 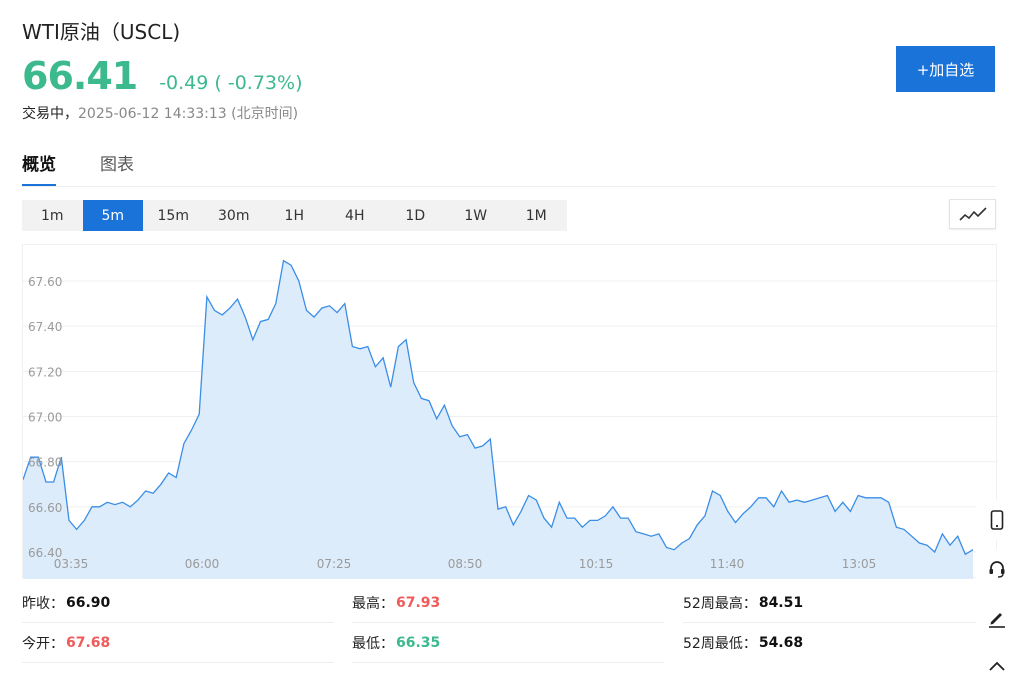 What do you see at coordinates (720, 603) in the screenshot?
I see `stat-label: 52周最高：` at bounding box center [720, 603].